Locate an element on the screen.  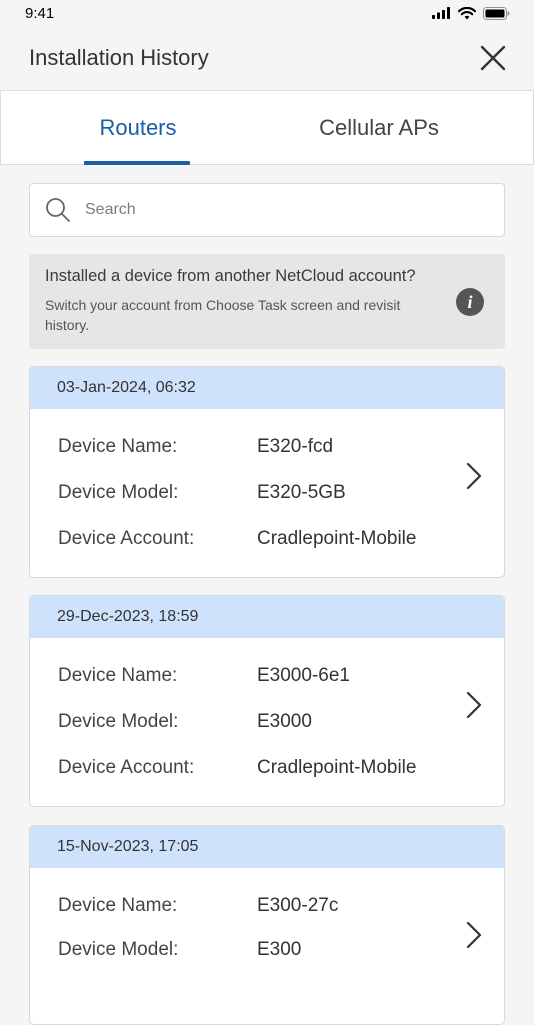
device-name-row: Device Name: E320-fcd is located at coordinates (268, 447).